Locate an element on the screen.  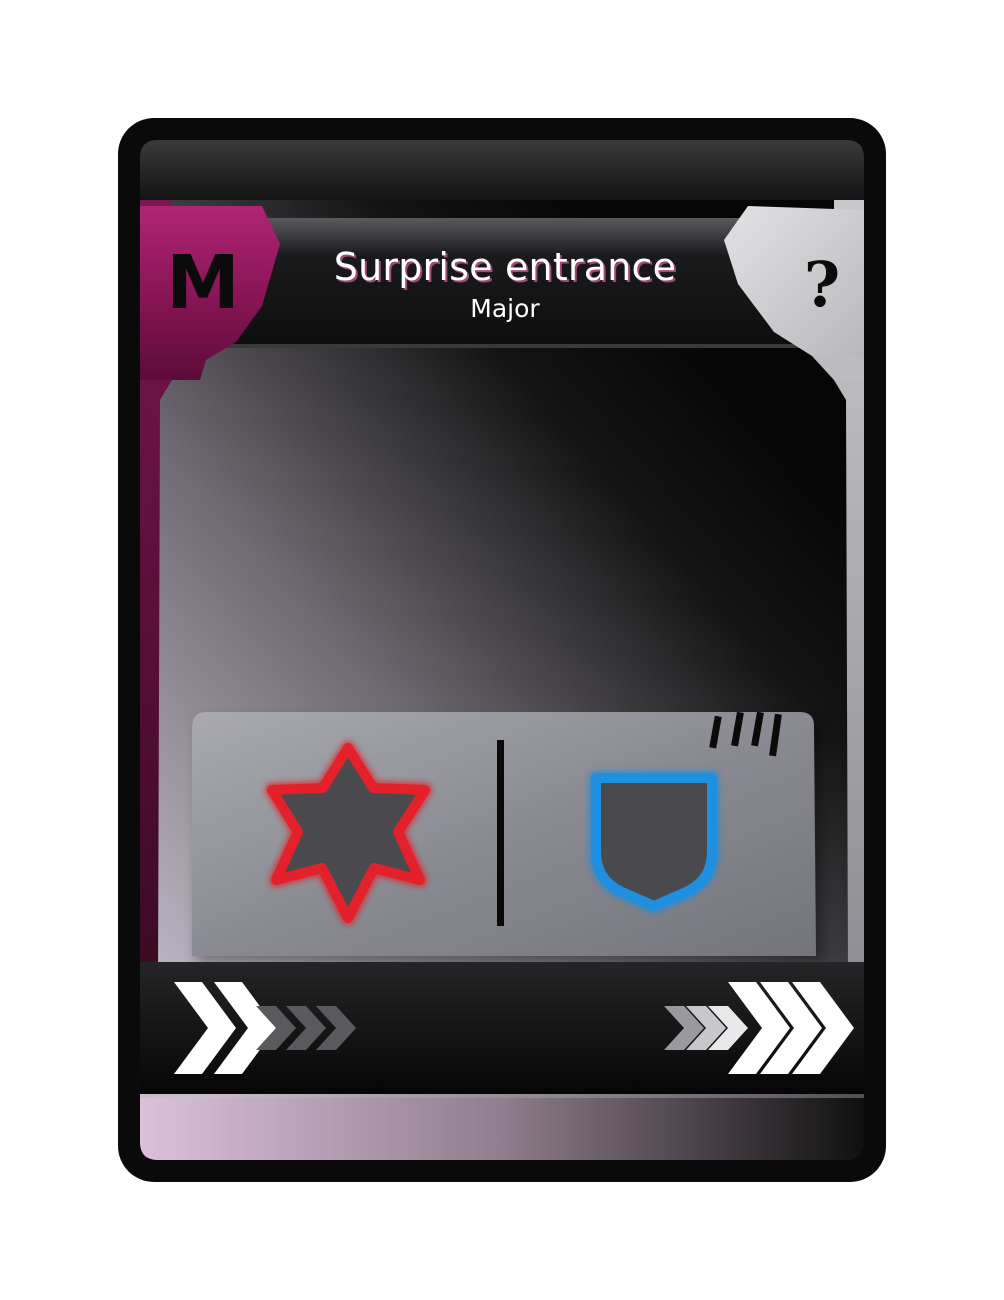
shield-icon is located at coordinates (654, 842).